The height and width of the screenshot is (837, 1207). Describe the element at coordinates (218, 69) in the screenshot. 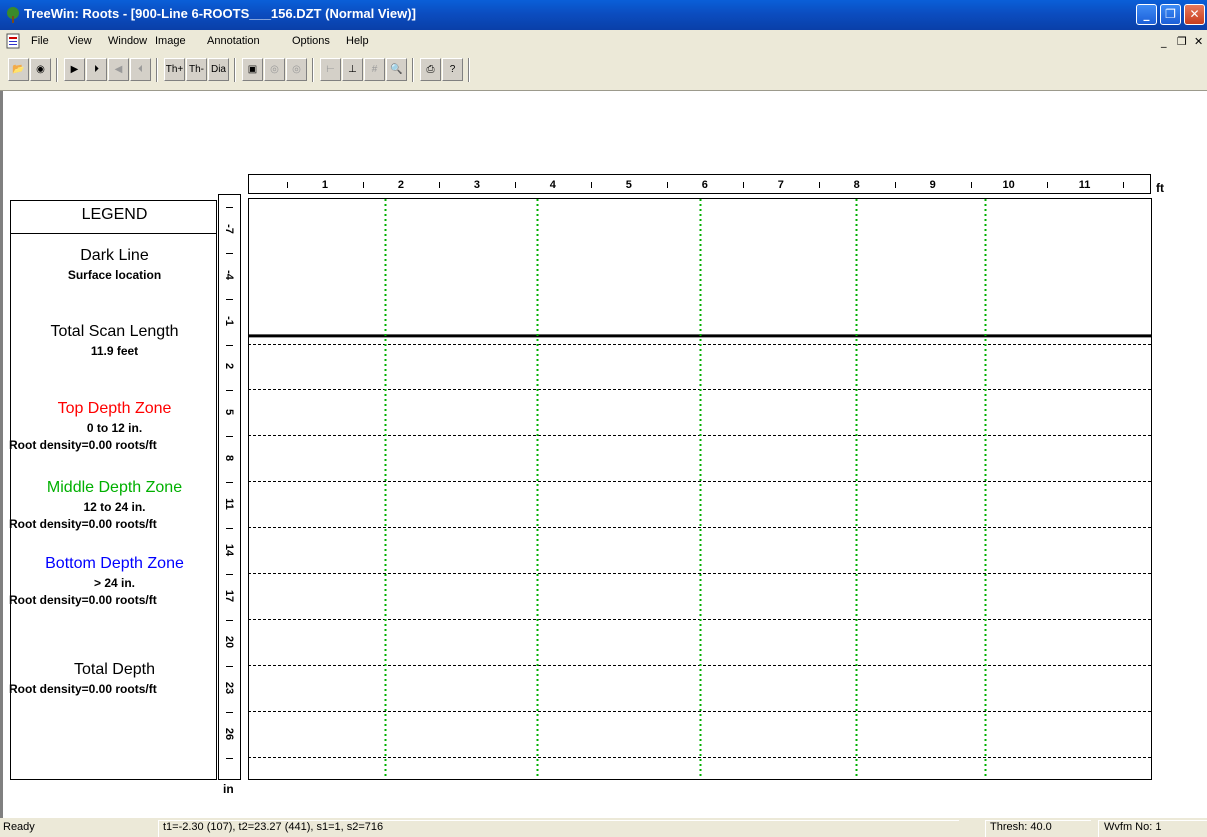

I see `diameter-button: Dia` at that location.